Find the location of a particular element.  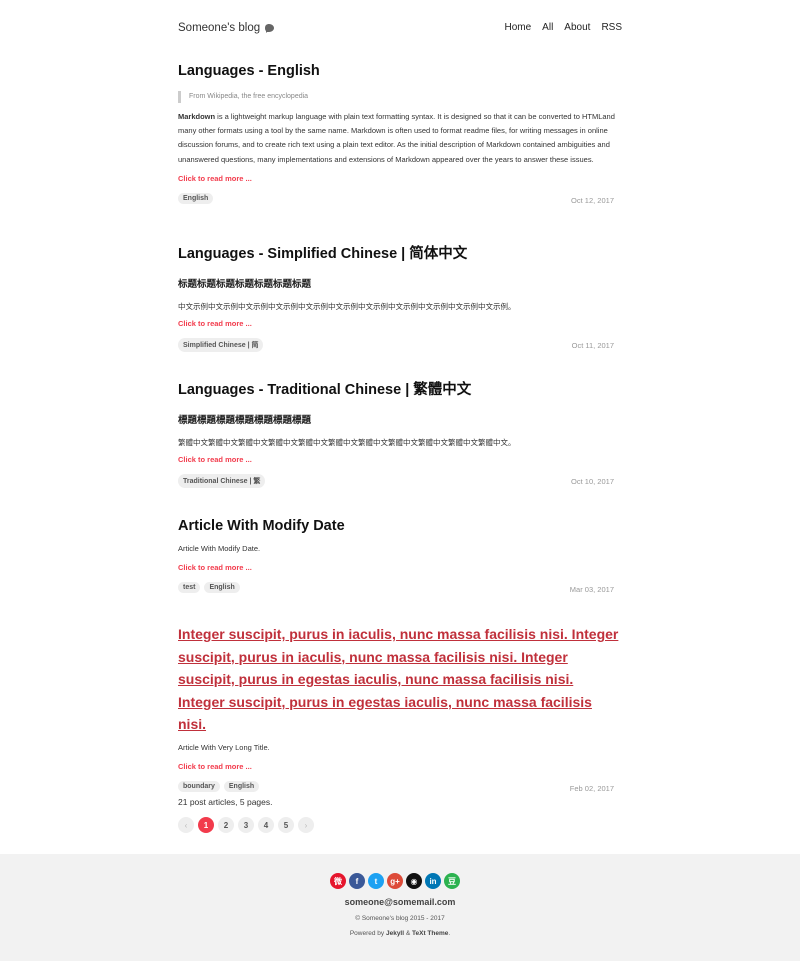

post-title: Languages - Traditional Chinese | 繁體中文 is located at coordinates (400, 390).